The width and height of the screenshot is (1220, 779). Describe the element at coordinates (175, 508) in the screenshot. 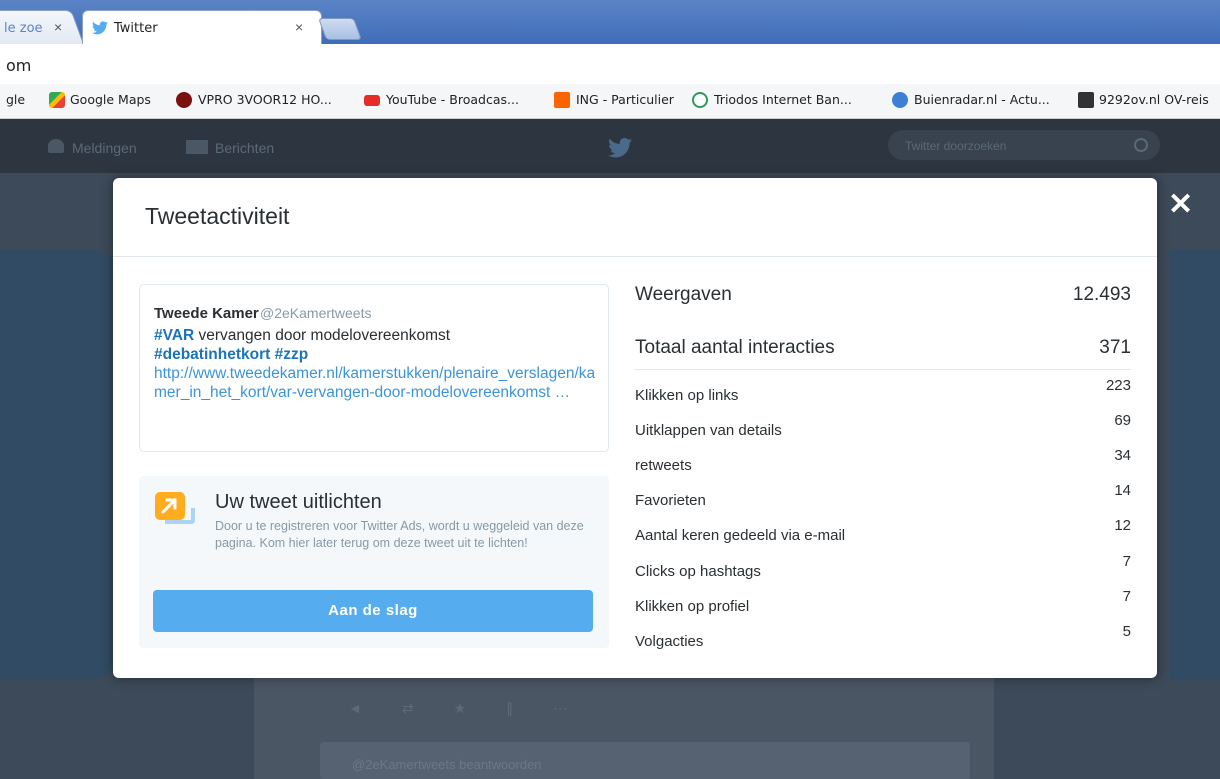

I see `promote-icon` at that location.